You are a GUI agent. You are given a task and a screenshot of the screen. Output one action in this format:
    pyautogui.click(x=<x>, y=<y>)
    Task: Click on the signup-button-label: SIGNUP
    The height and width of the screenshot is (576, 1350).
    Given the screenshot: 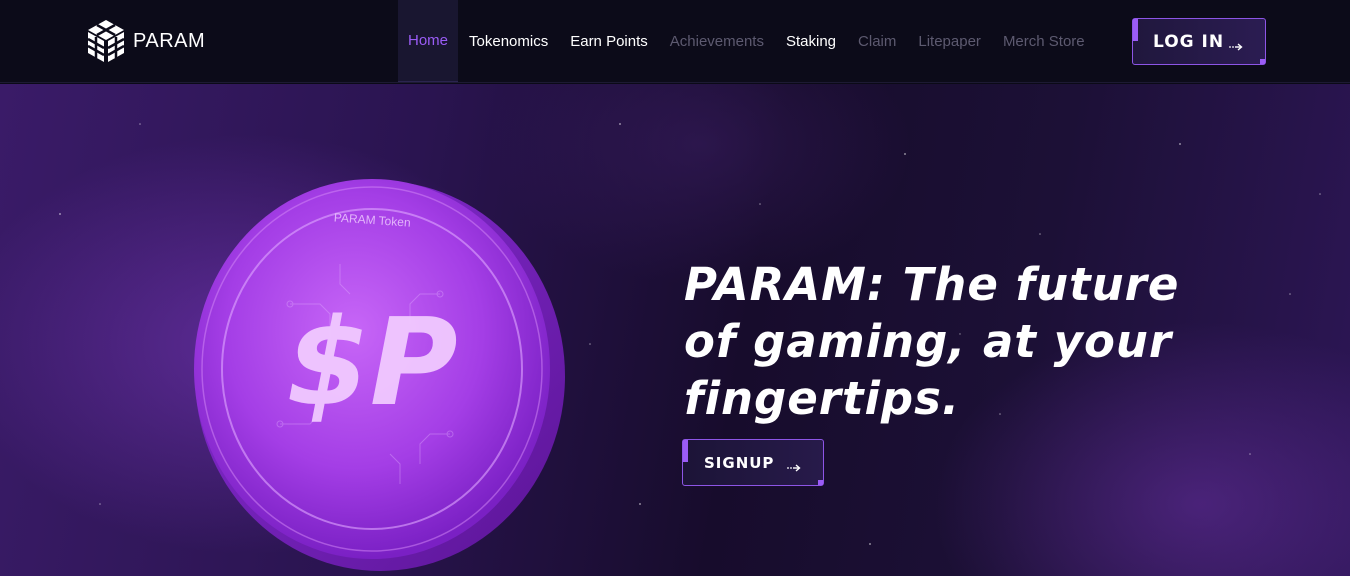 What is the action you would take?
    pyautogui.click(x=739, y=462)
    